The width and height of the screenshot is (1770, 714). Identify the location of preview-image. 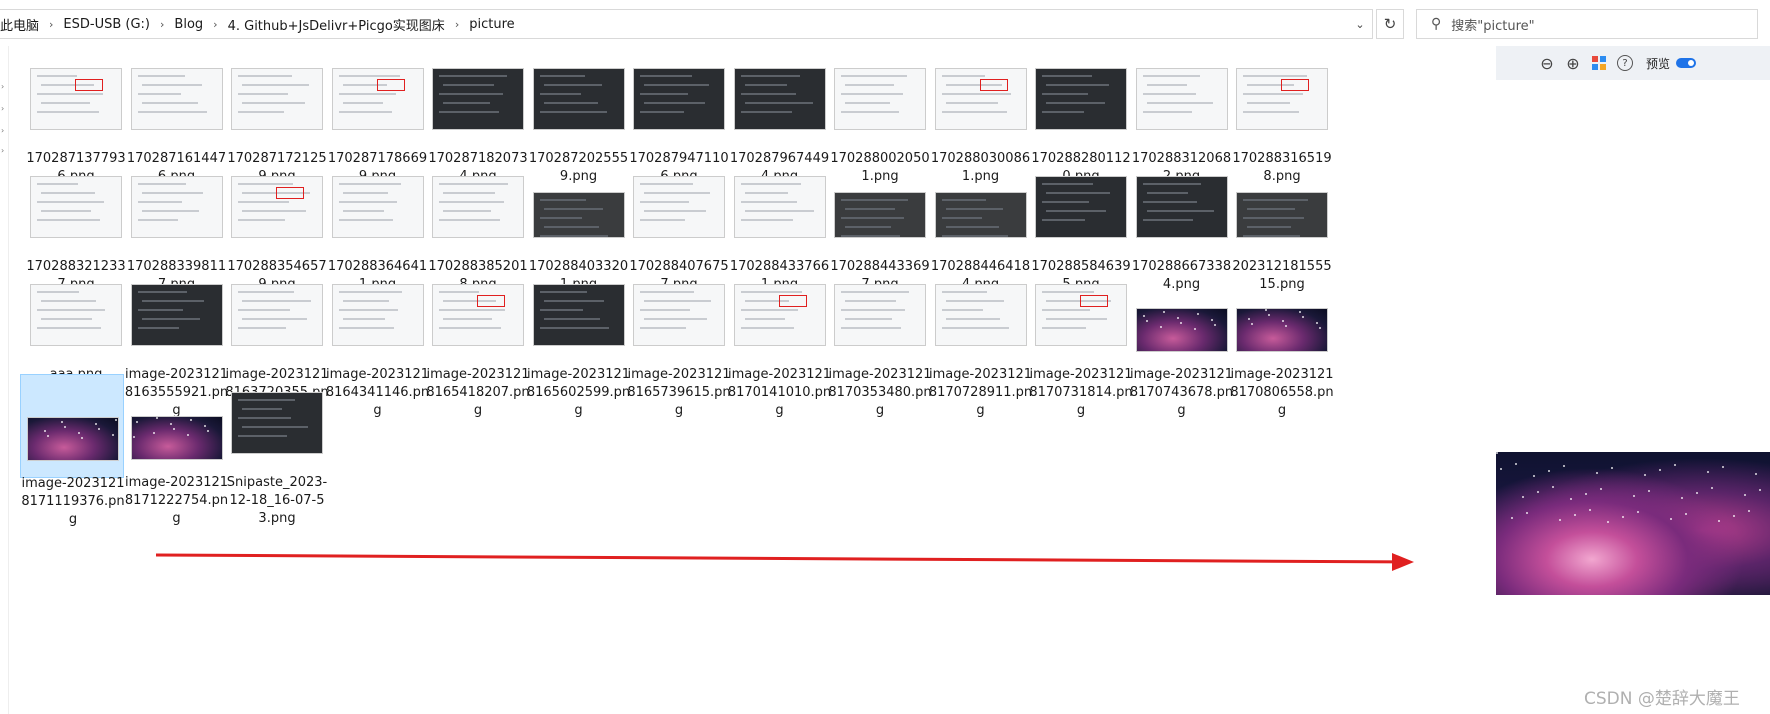
(1633, 523).